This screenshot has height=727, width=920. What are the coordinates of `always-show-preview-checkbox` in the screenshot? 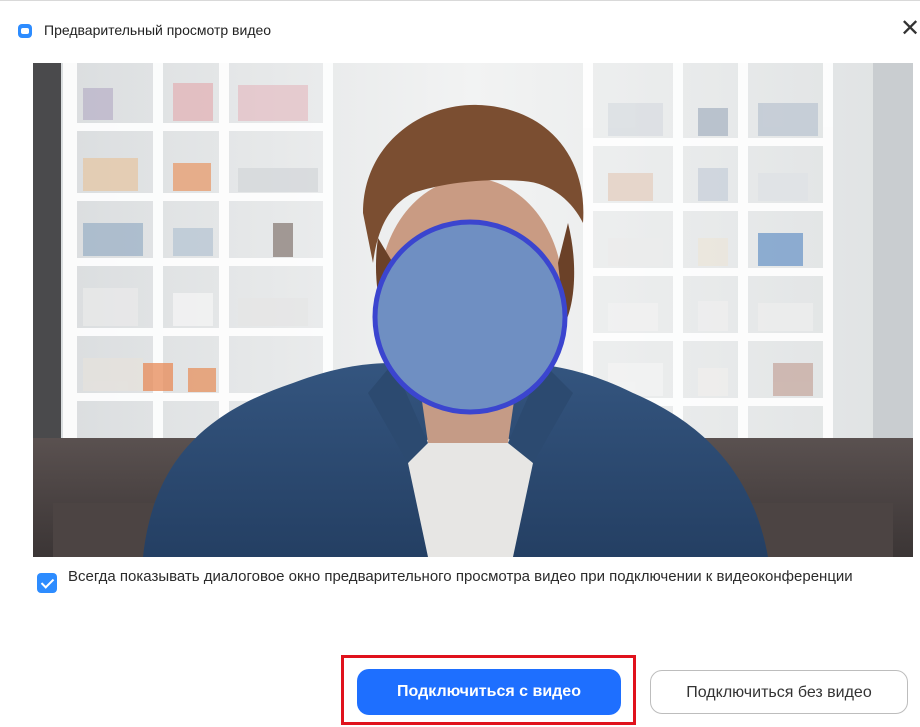 It's located at (47, 583).